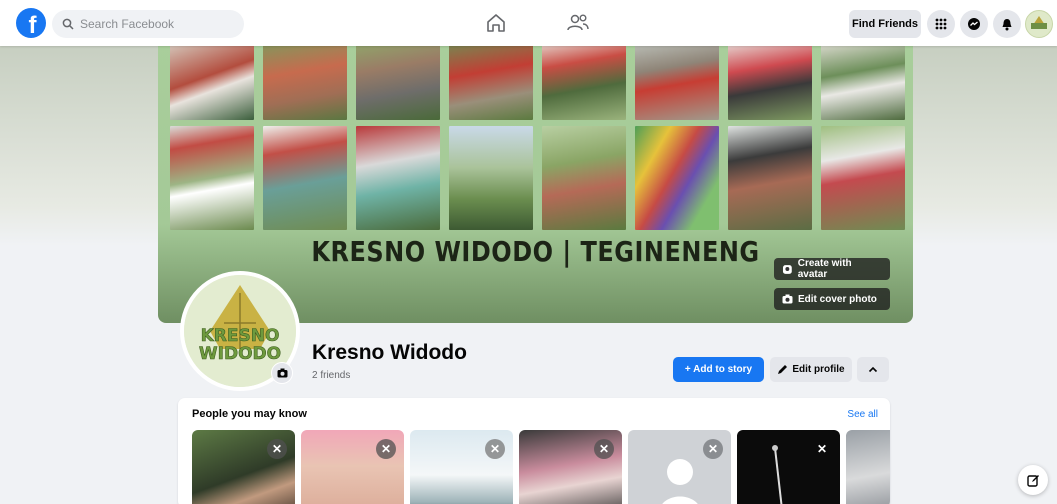 Image resolution: width=1057 pixels, height=504 pixels. Describe the element at coordinates (783, 369) in the screenshot. I see `pencil-icon` at that location.